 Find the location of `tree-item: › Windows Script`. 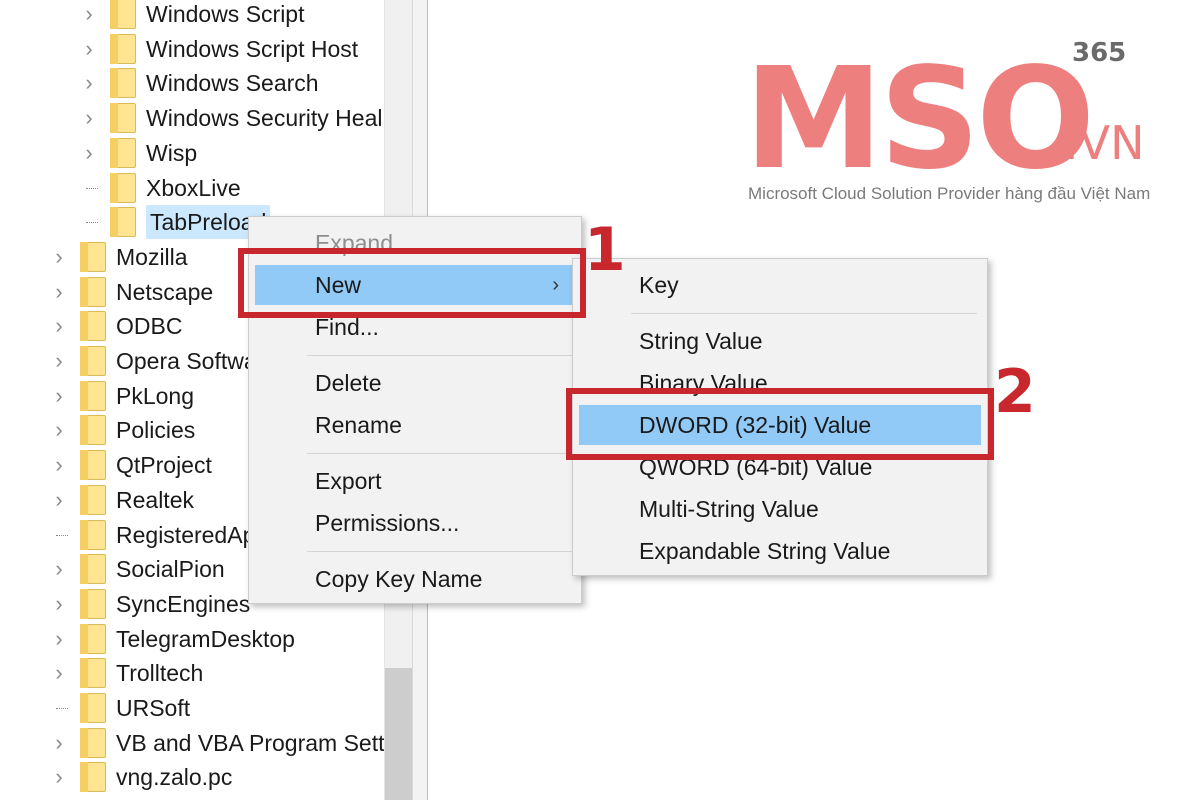

tree-item: › Windows Script is located at coordinates (191, 15).